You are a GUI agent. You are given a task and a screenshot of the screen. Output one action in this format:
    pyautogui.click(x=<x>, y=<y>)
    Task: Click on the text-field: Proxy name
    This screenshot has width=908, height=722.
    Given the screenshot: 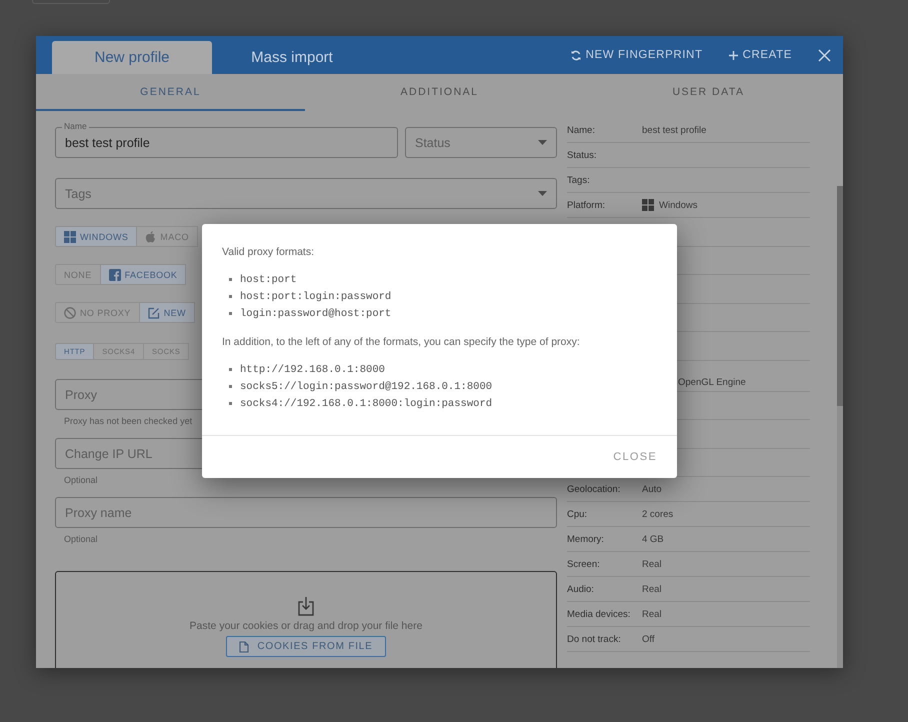 What is the action you would take?
    pyautogui.click(x=306, y=512)
    